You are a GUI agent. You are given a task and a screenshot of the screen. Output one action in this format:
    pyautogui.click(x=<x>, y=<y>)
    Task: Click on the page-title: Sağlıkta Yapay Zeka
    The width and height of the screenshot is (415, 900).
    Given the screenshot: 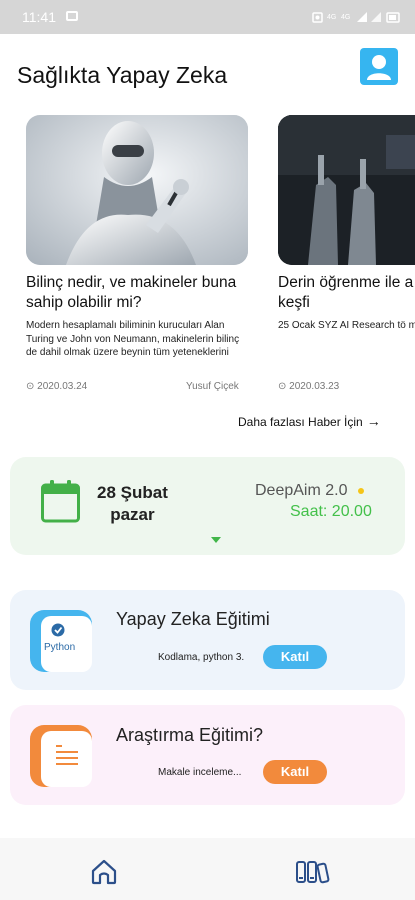 What is the action you would take?
    pyautogui.click(x=122, y=75)
    